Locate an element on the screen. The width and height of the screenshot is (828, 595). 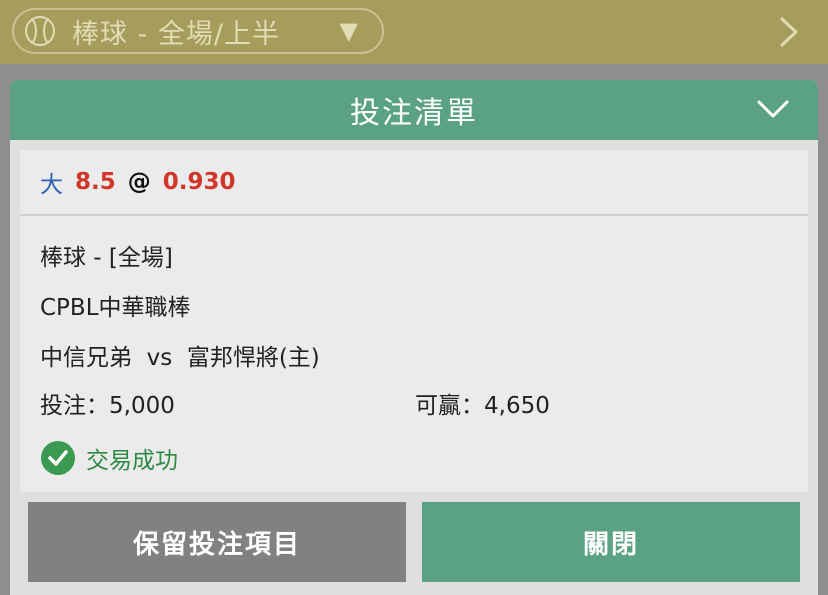
check-circle-icon is located at coordinates (58, 458).